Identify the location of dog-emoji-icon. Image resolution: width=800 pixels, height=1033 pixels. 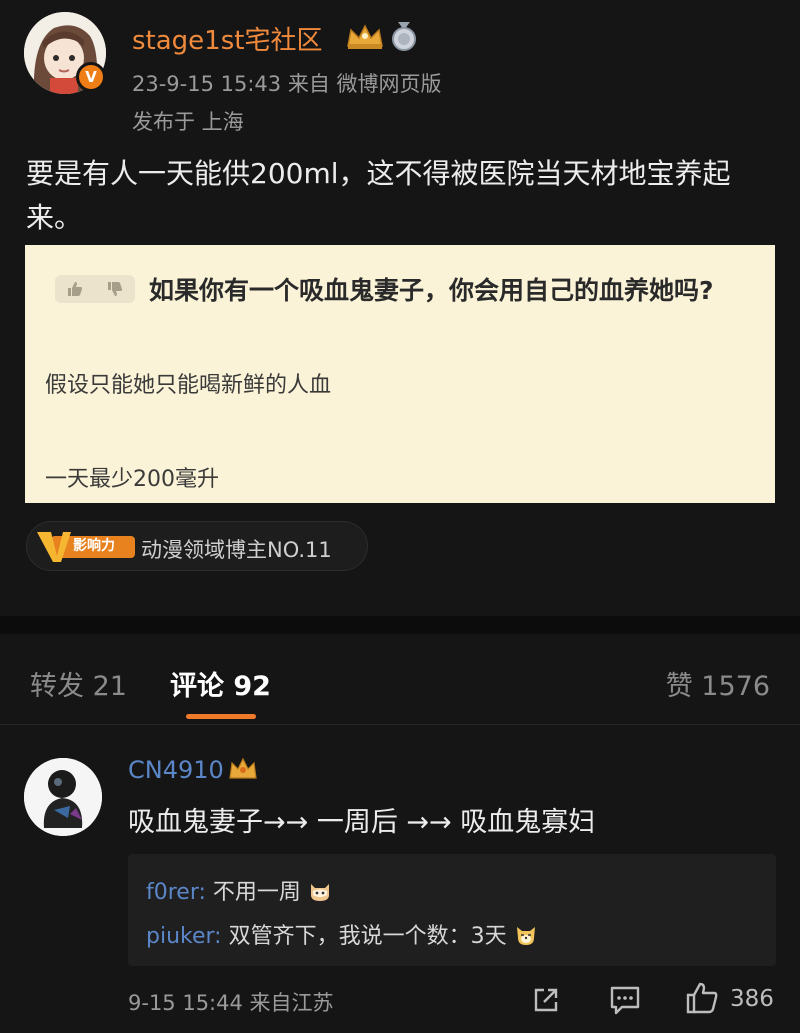
(525, 936).